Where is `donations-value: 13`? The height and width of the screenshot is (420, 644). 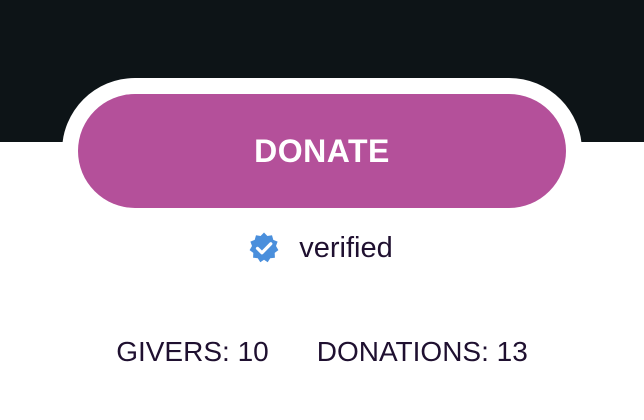 donations-value: 13 is located at coordinates (512, 351).